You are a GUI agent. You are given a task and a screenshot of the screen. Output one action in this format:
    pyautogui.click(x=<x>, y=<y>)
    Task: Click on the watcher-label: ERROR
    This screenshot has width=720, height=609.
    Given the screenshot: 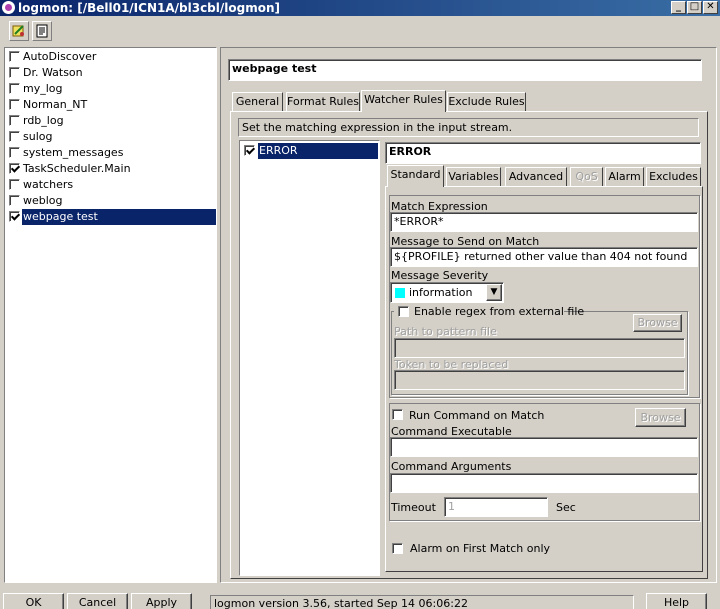 What is the action you would take?
    pyautogui.click(x=318, y=151)
    